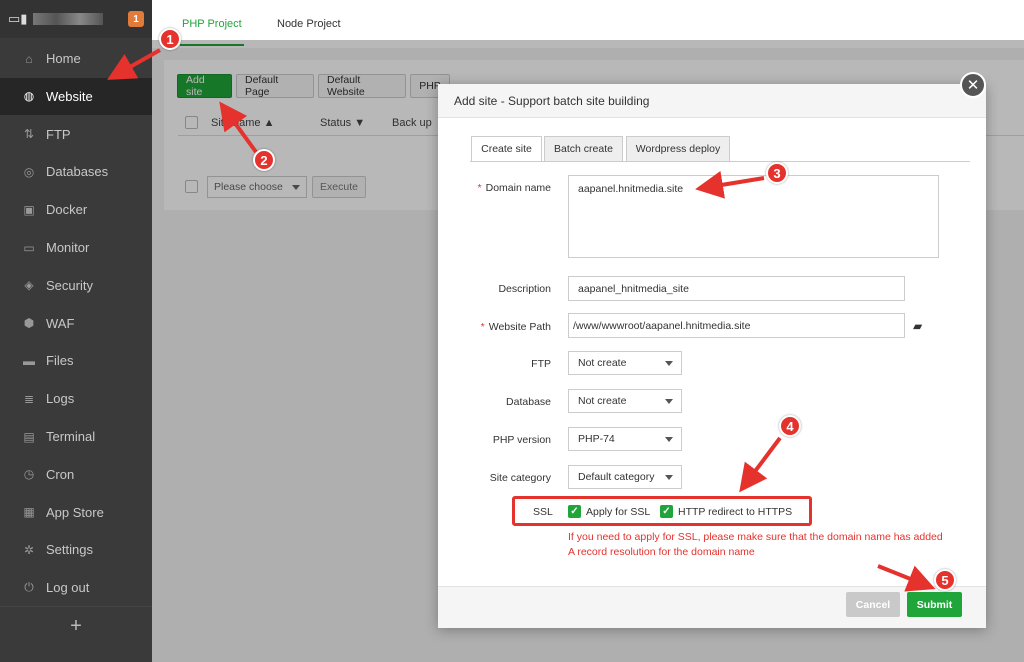  Describe the element at coordinates (264, 160) in the screenshot. I see `step-2-marker: 2` at that location.